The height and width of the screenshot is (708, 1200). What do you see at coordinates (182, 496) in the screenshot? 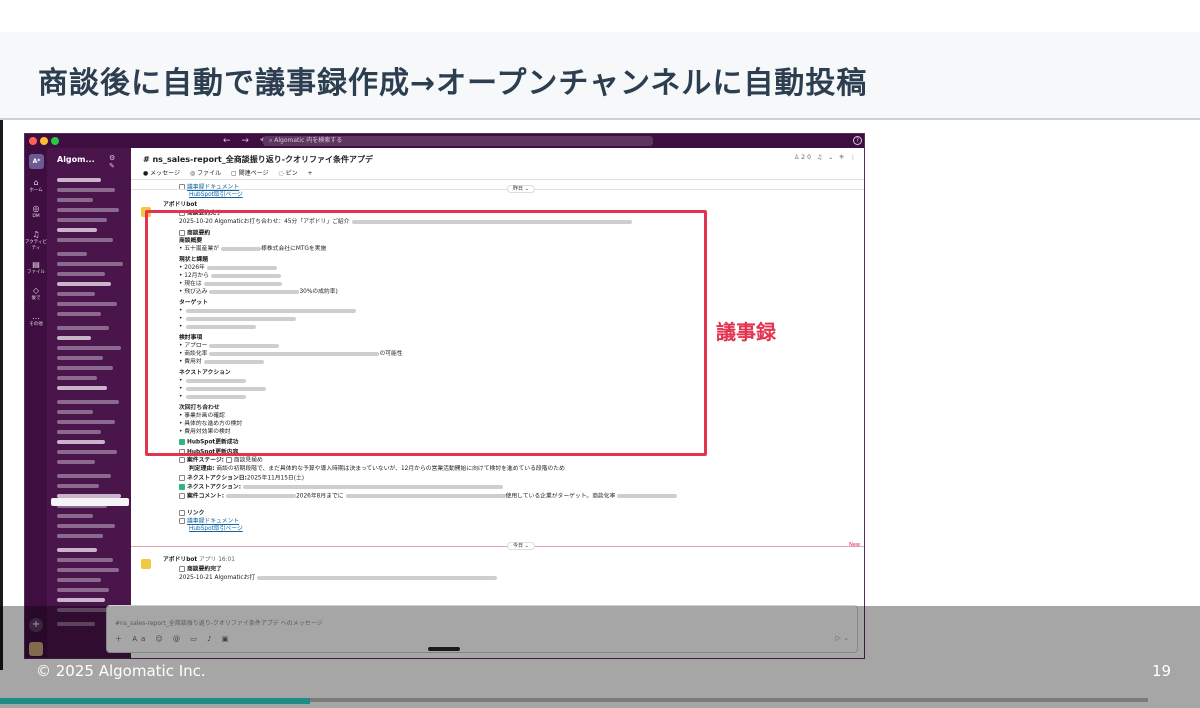
I see `memo-icon` at bounding box center [182, 496].